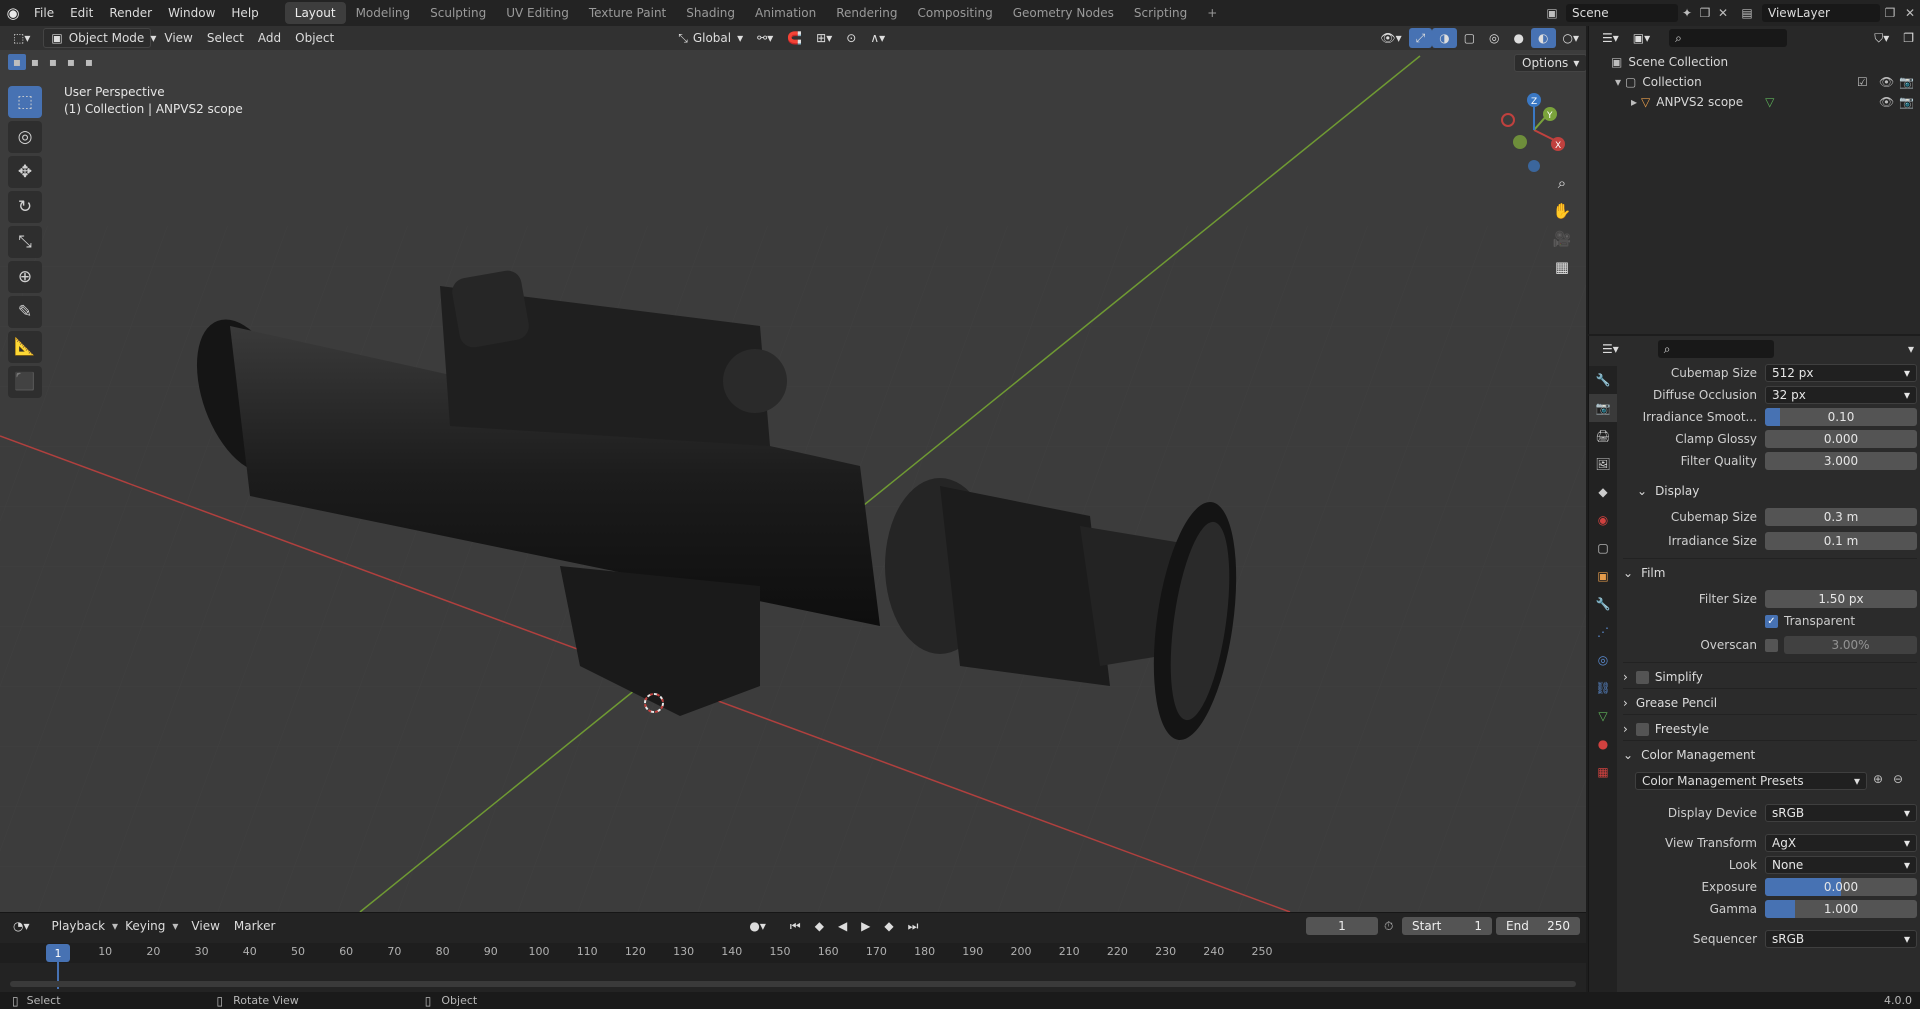 The width and height of the screenshot is (1920, 1009). What do you see at coordinates (1770, 755) in the screenshot?
I see `color-management-panel-header: ⌄ Color Management` at bounding box center [1770, 755].